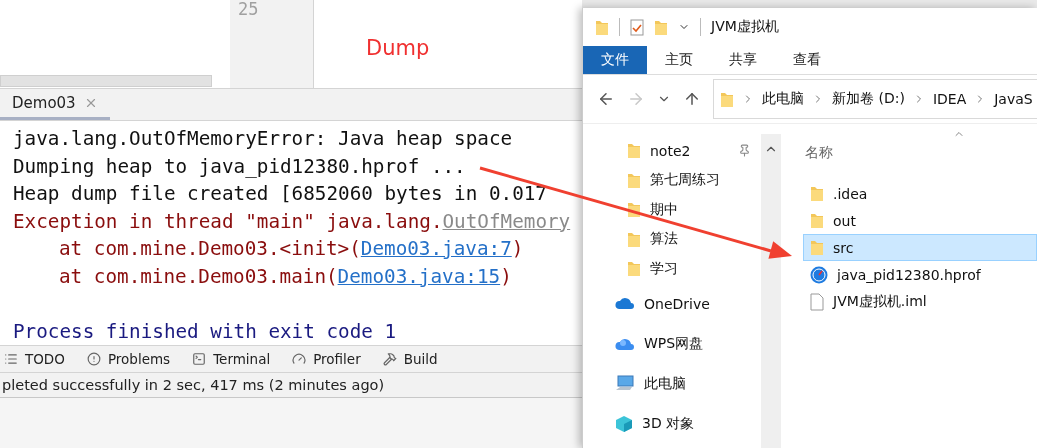 The width and height of the screenshot is (1037, 448). Describe the element at coordinates (743, 60) in the screenshot. I see `ribbon-tab: 共享` at that location.